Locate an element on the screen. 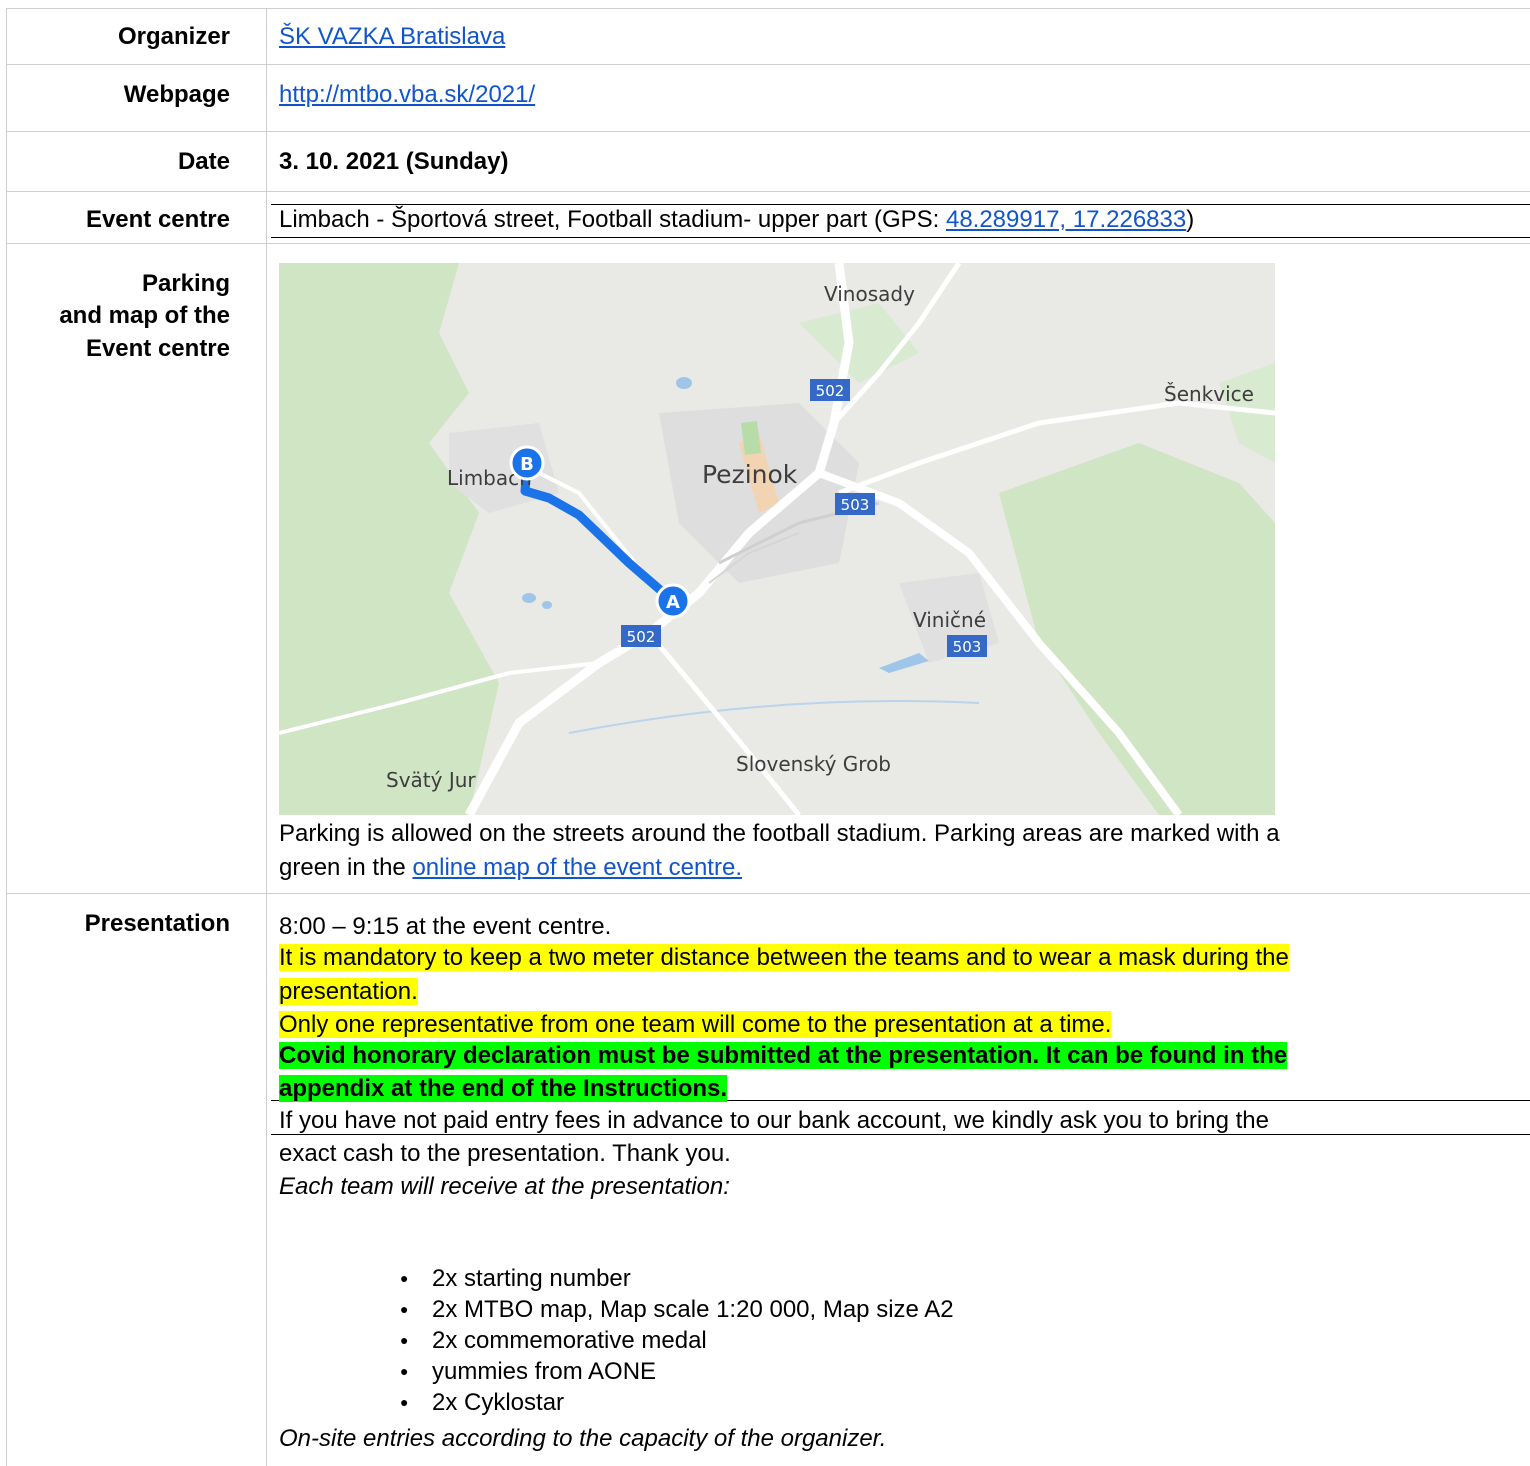  webpage-link: http://mtbo.vba.sk/2021/ is located at coordinates (407, 94).